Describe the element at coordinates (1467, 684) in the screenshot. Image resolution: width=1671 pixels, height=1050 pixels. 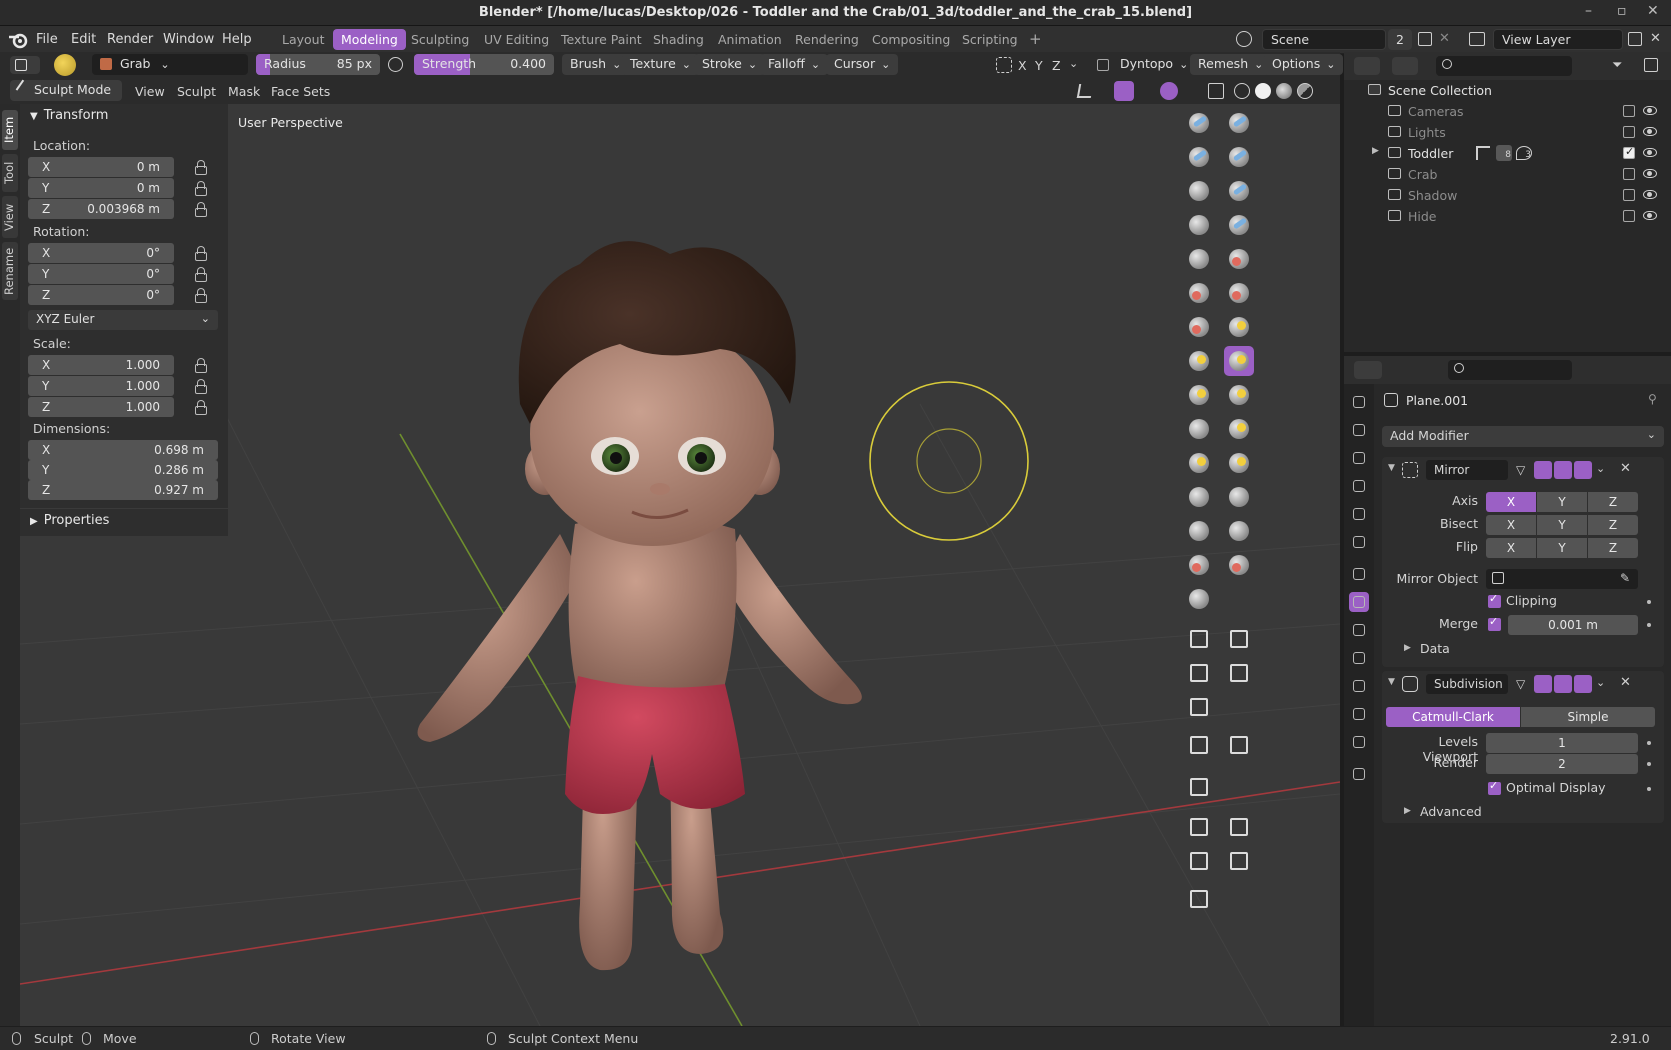
I see `subdivision-name-field: Subdivision` at that location.